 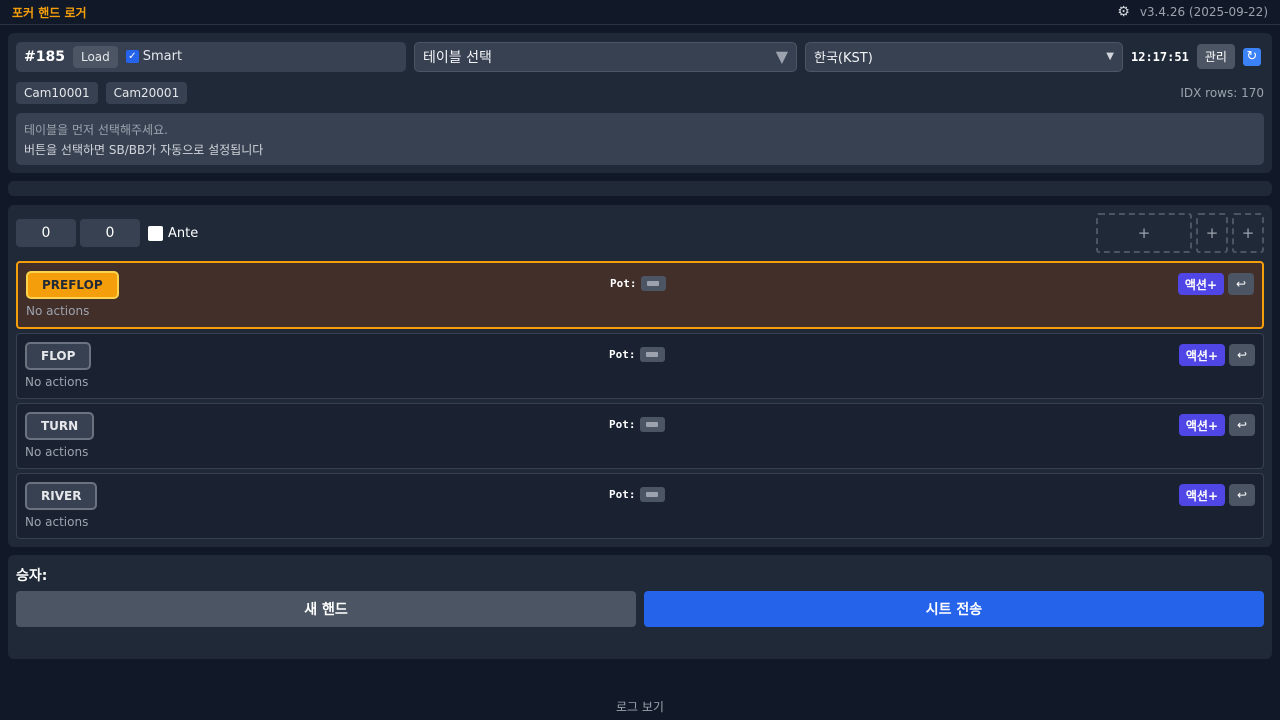 I want to click on street-turn: TURN Pot: 액션+ ↩ No actions, so click(x=640, y=436).